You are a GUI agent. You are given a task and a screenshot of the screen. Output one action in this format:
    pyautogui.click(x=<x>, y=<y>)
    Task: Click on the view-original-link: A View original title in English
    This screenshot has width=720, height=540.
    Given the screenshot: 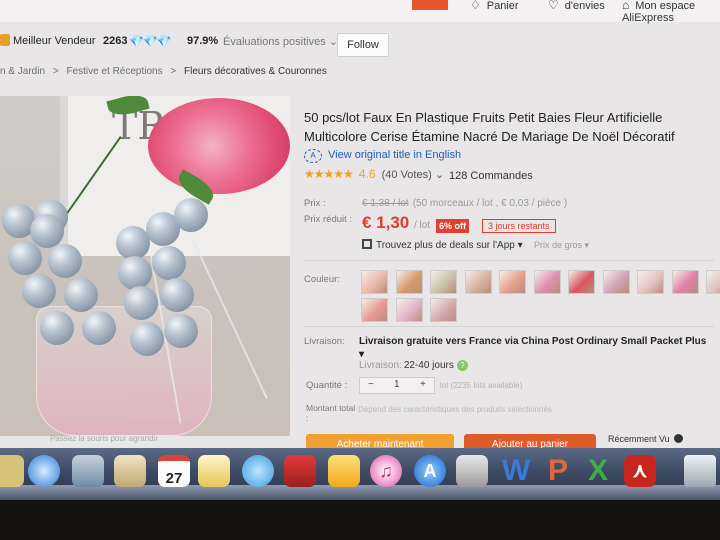 What is the action you would take?
    pyautogui.click(x=382, y=156)
    